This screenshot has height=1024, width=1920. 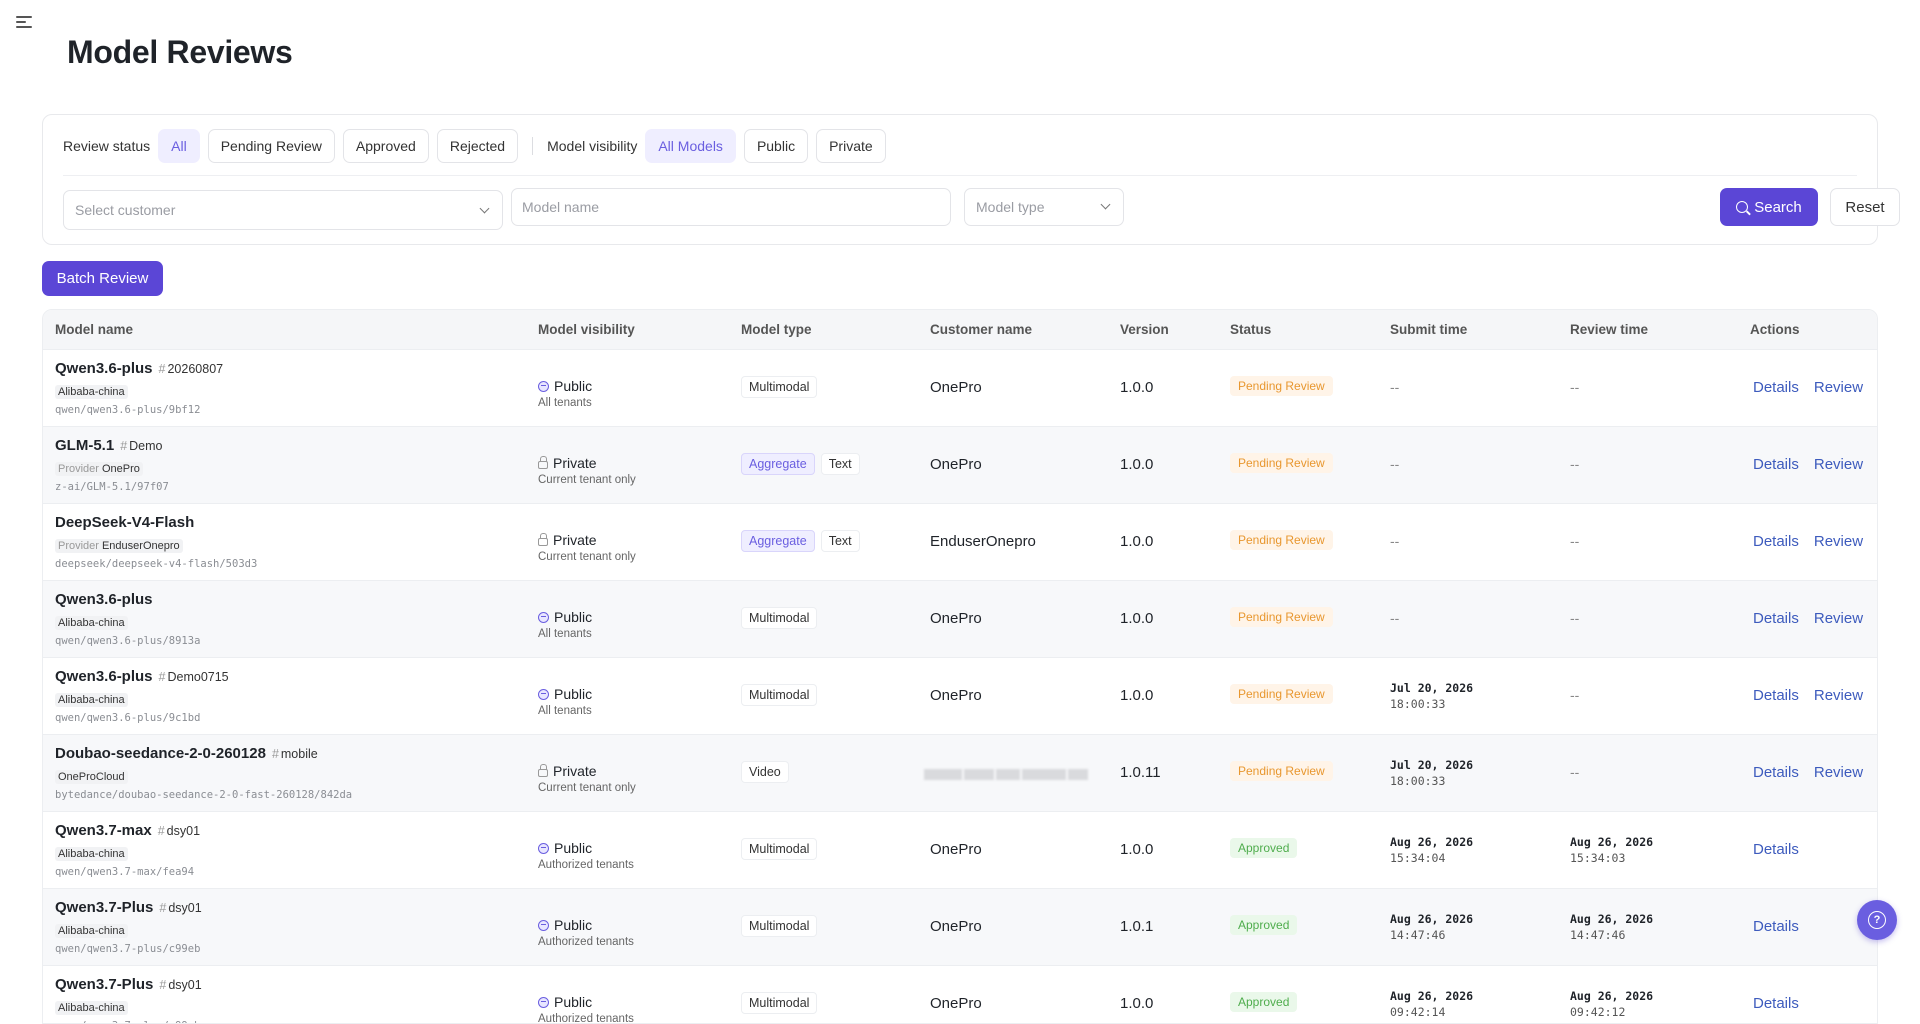 I want to click on model-type-chip: Text, so click(x=840, y=541).